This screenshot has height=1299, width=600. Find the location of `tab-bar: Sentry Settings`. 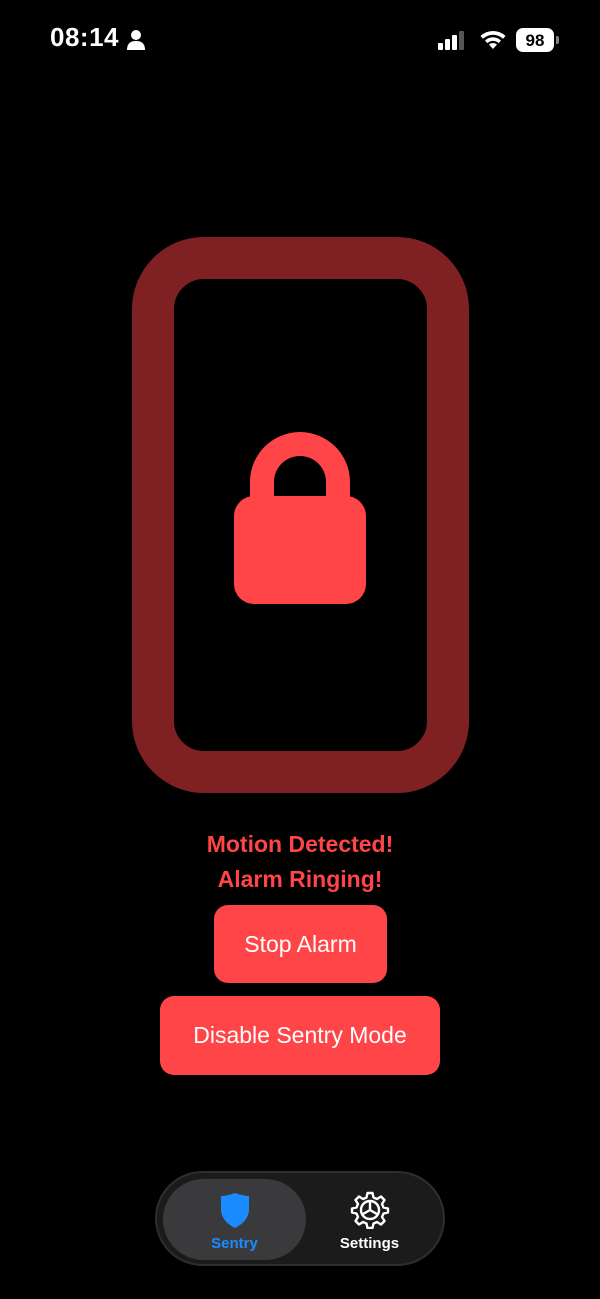

tab-bar: Sentry Settings is located at coordinates (300, 1218).